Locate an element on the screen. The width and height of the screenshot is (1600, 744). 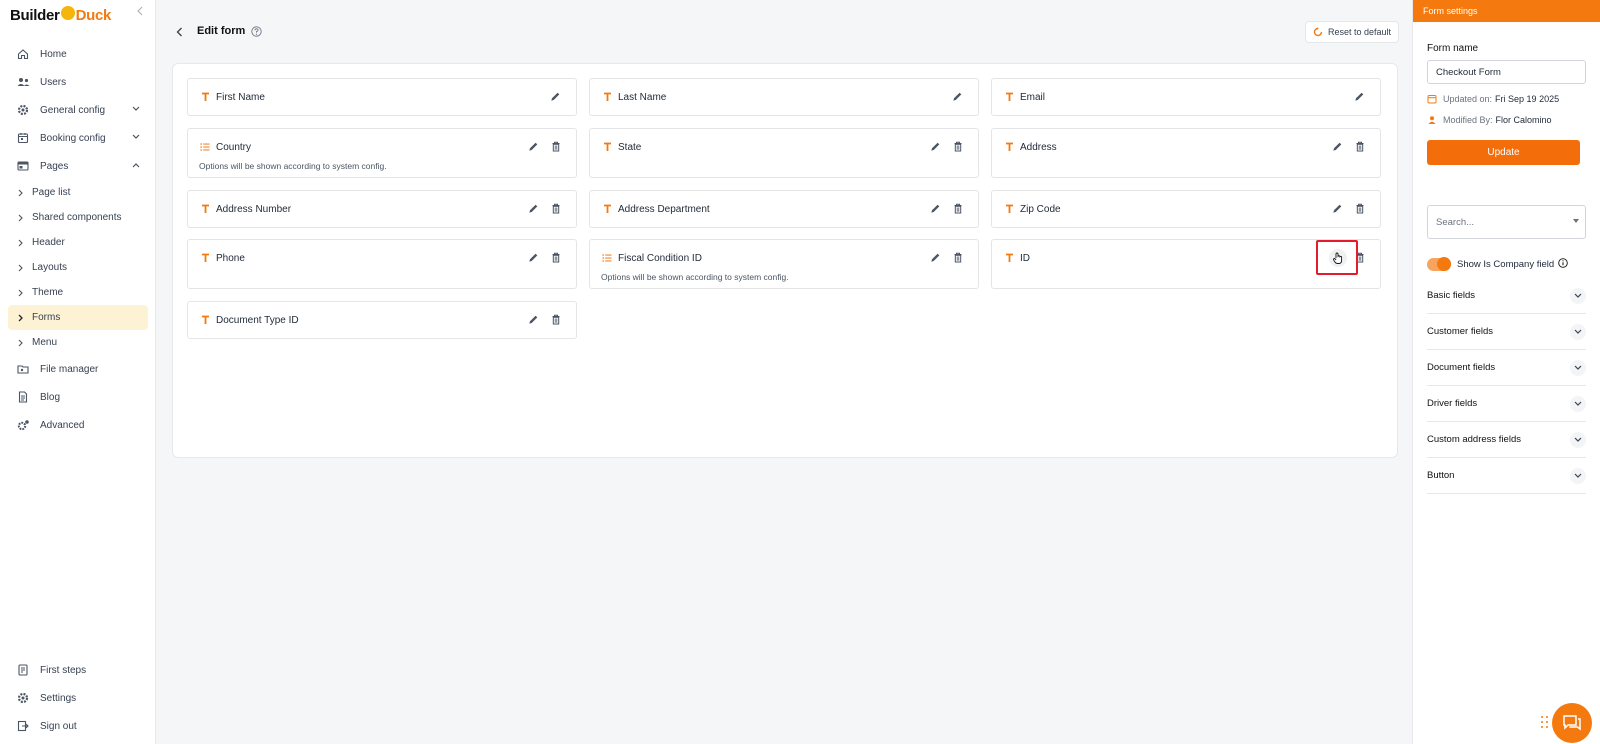
sidebar-subitem-layouts: Layouts is located at coordinates (78, 267).